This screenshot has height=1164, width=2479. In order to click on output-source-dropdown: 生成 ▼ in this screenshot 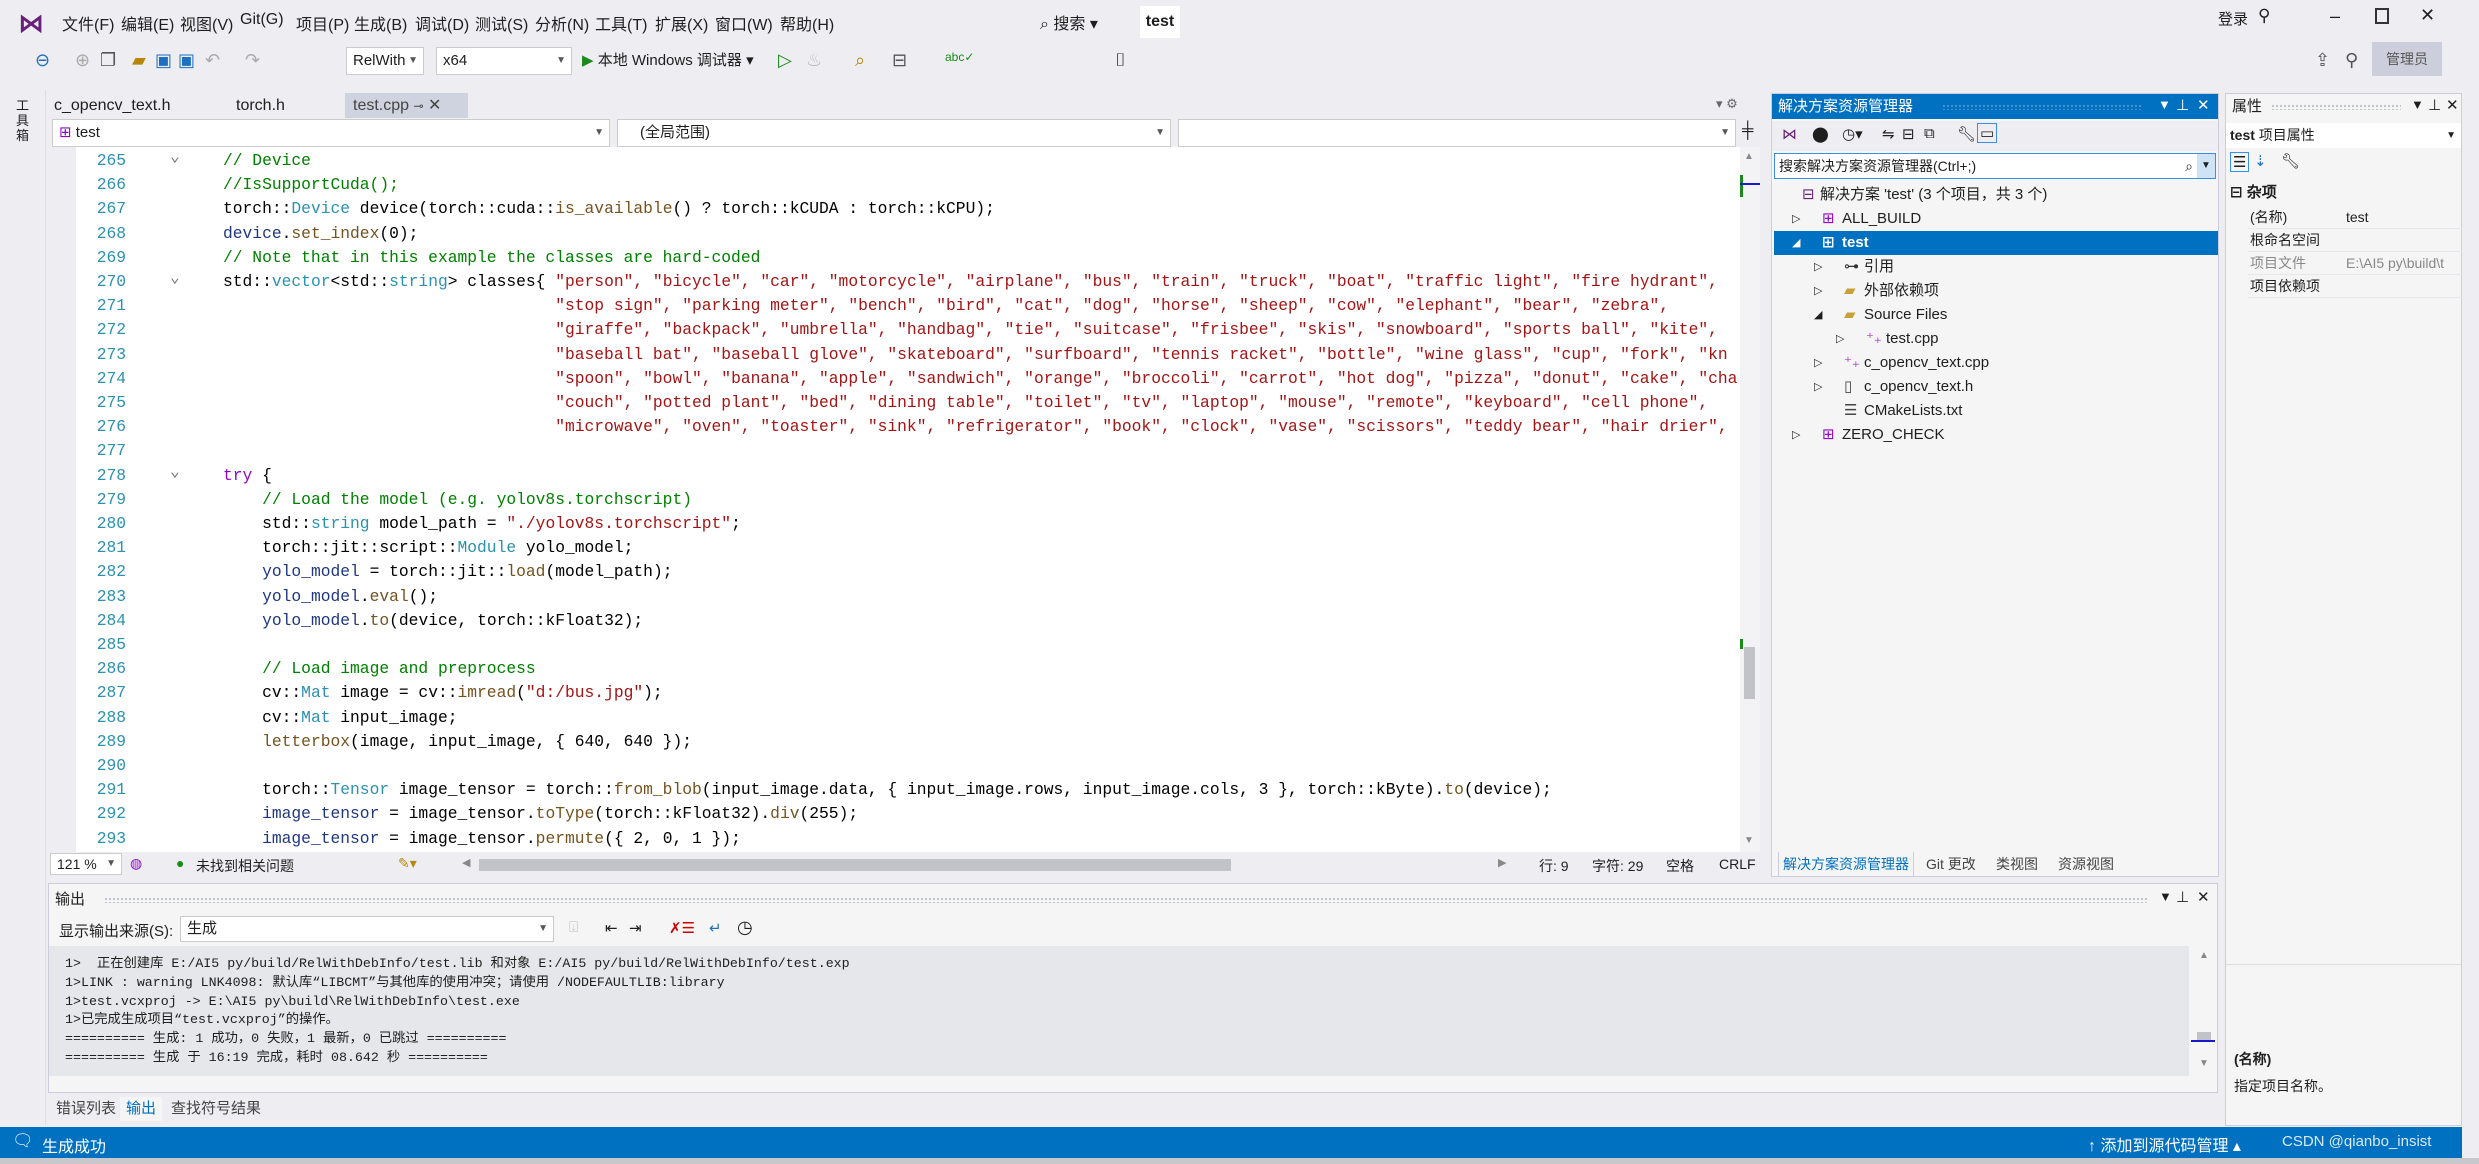, I will do `click(367, 929)`.